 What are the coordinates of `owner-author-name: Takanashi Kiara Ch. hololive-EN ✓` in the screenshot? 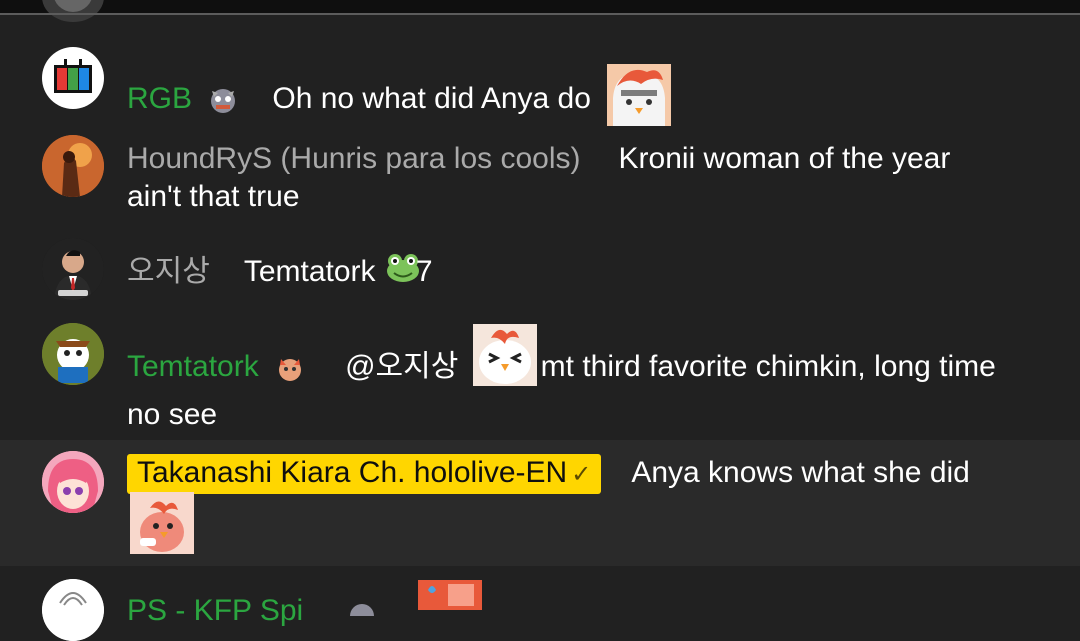 It's located at (364, 474).